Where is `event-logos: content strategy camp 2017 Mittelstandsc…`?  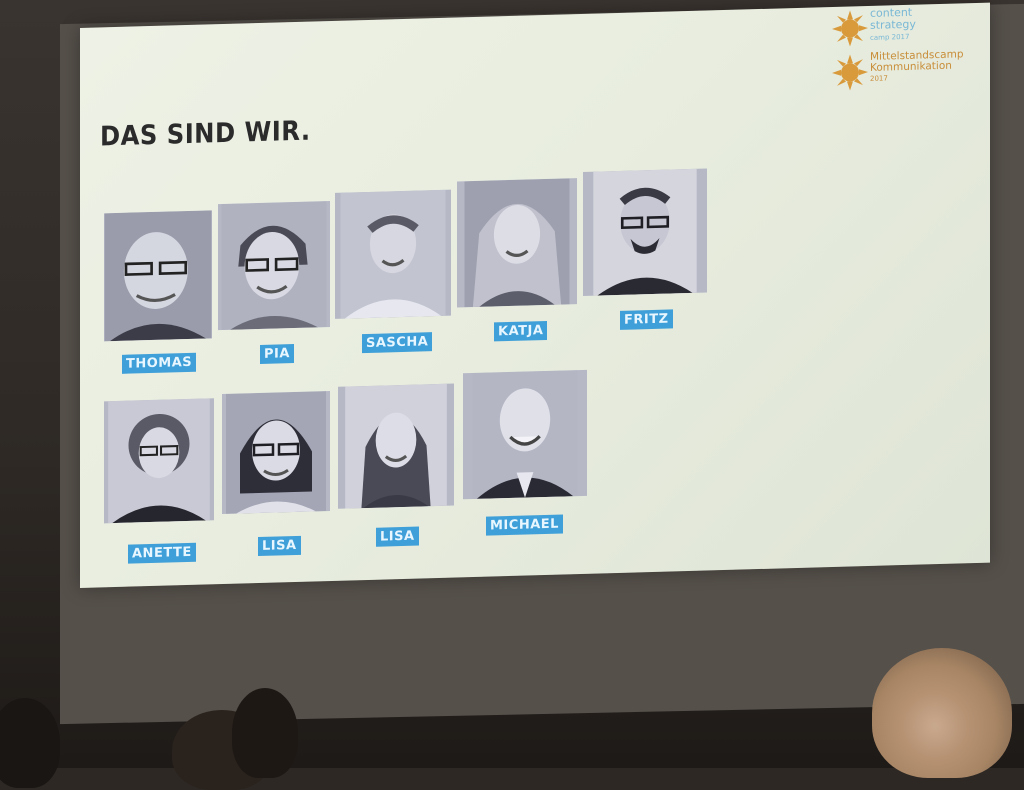
event-logos: content strategy camp 2017 Mittelstandsc… is located at coordinates (910, 49).